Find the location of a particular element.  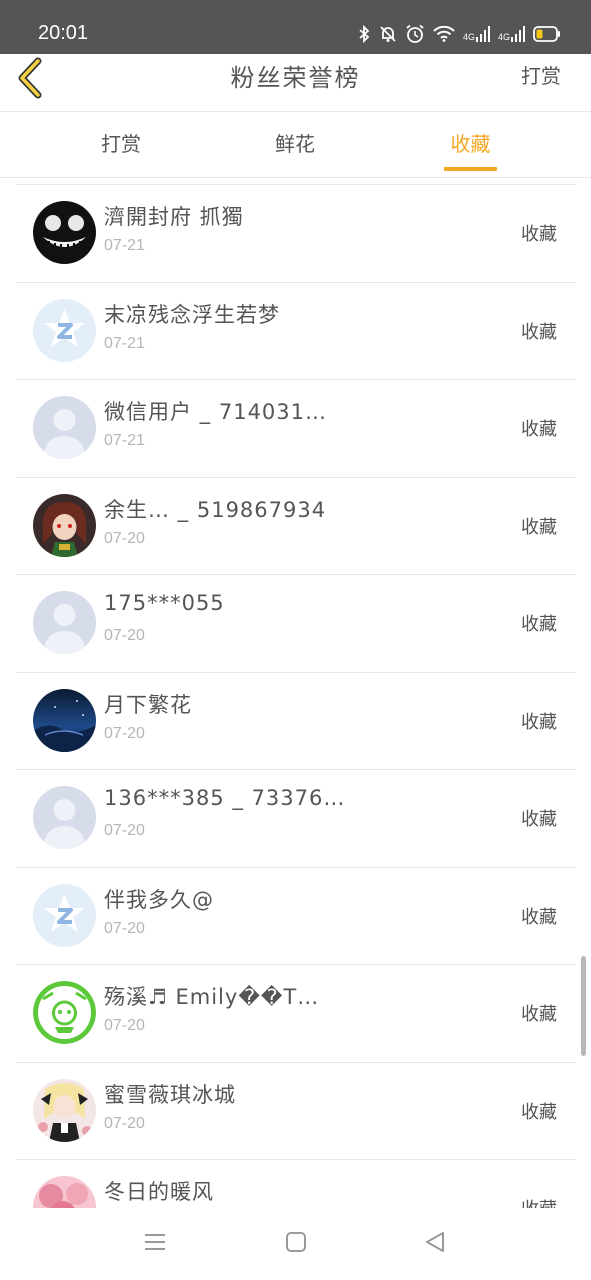

back-triangle-icon is located at coordinates (435, 1244).